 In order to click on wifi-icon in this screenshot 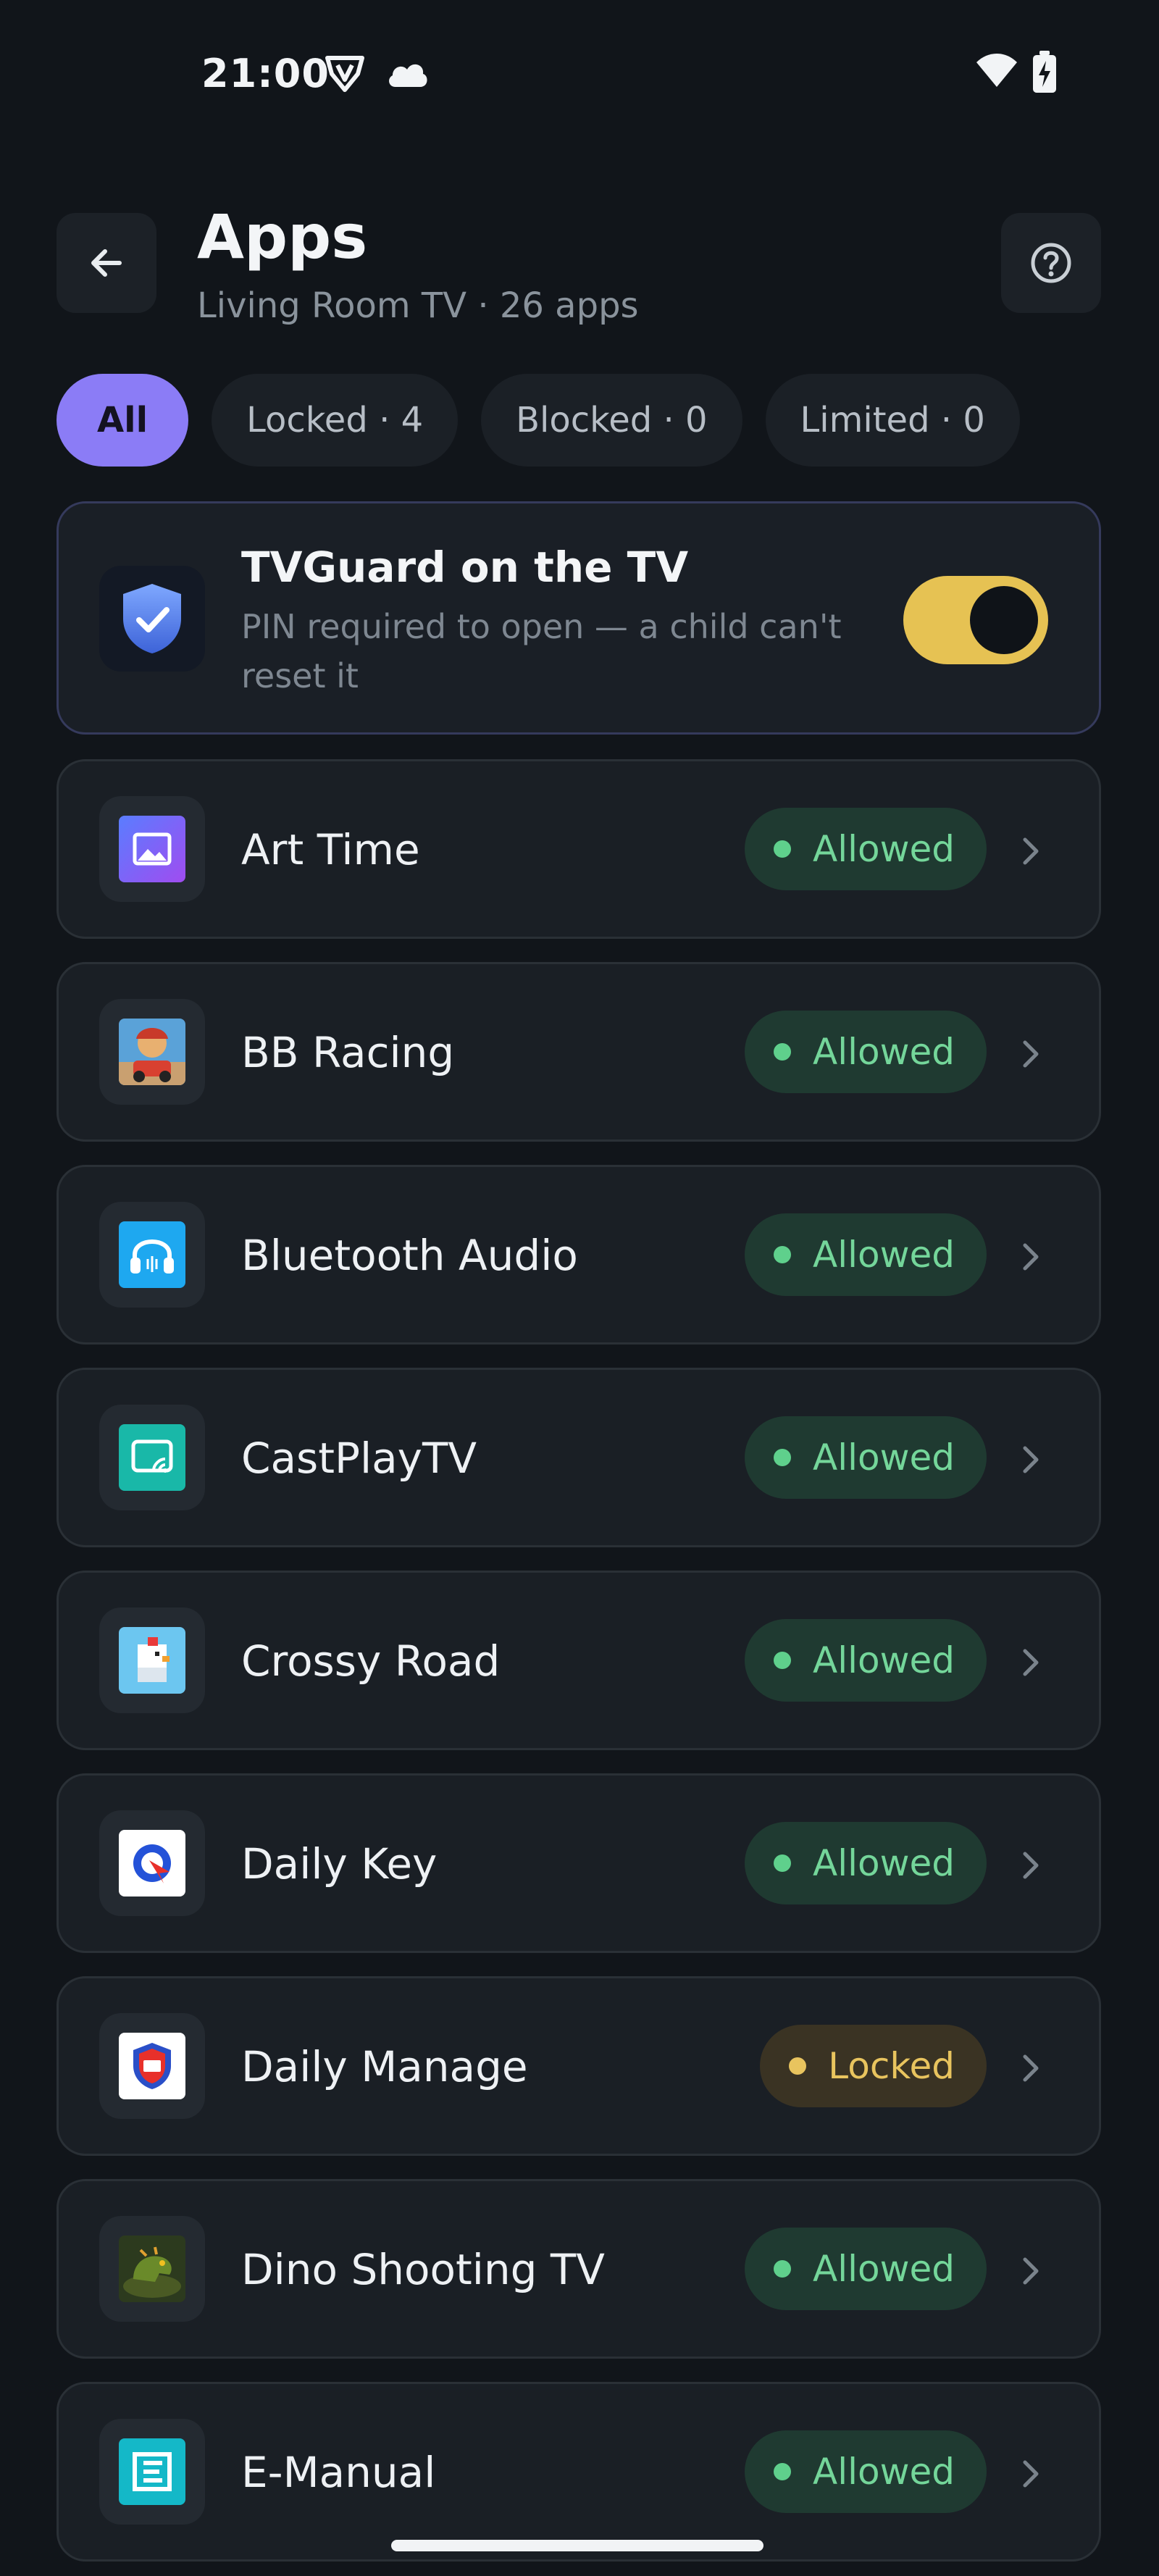, I will do `click(997, 70)`.